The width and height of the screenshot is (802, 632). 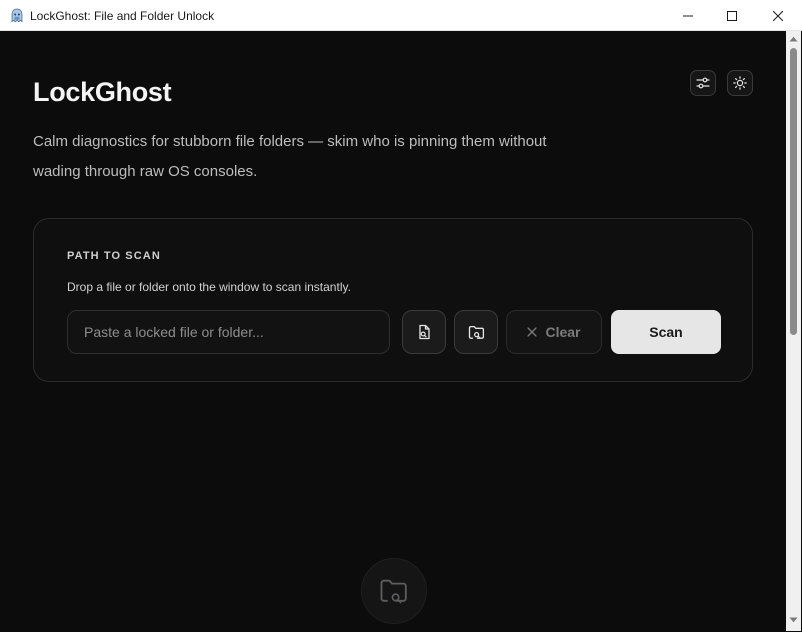 I want to click on settings-button, so click(x=703, y=83).